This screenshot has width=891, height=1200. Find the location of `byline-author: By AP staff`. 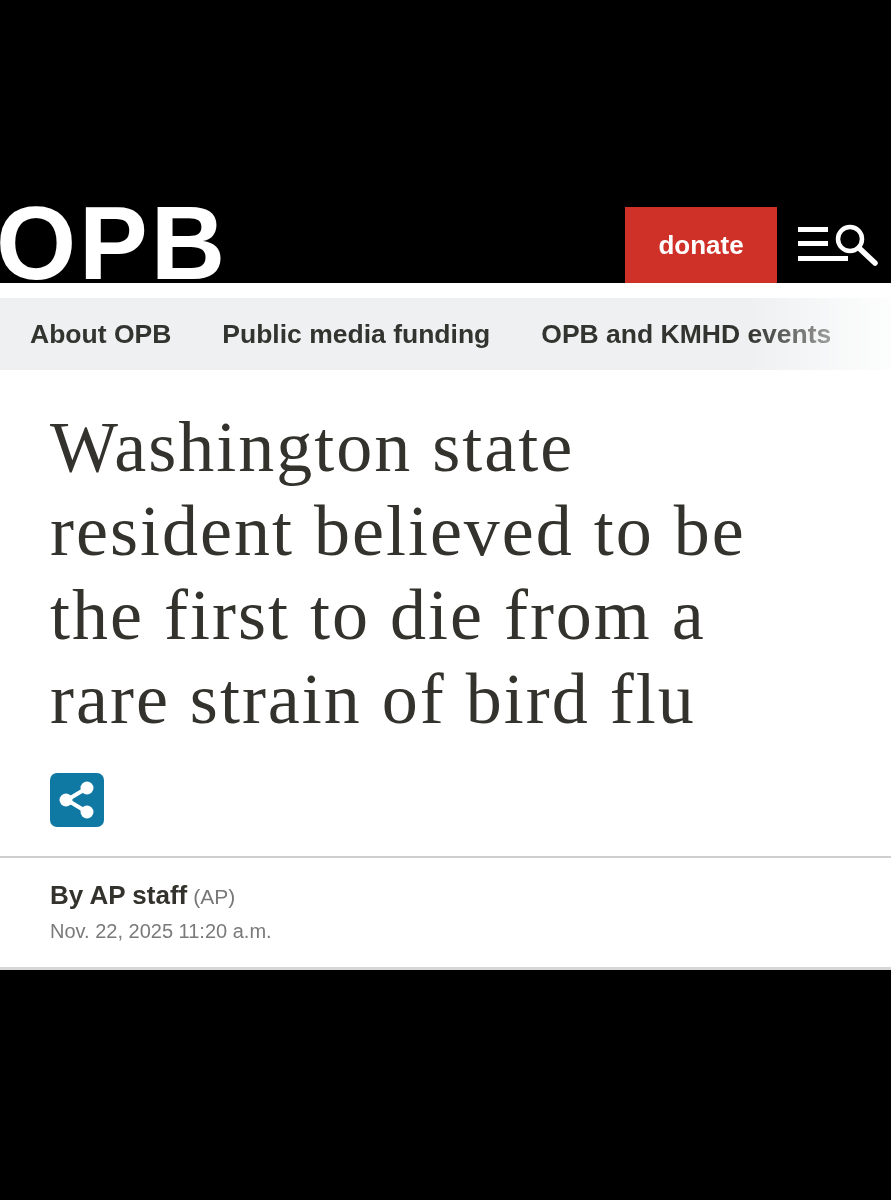

byline-author: By AP staff is located at coordinates (119, 895).